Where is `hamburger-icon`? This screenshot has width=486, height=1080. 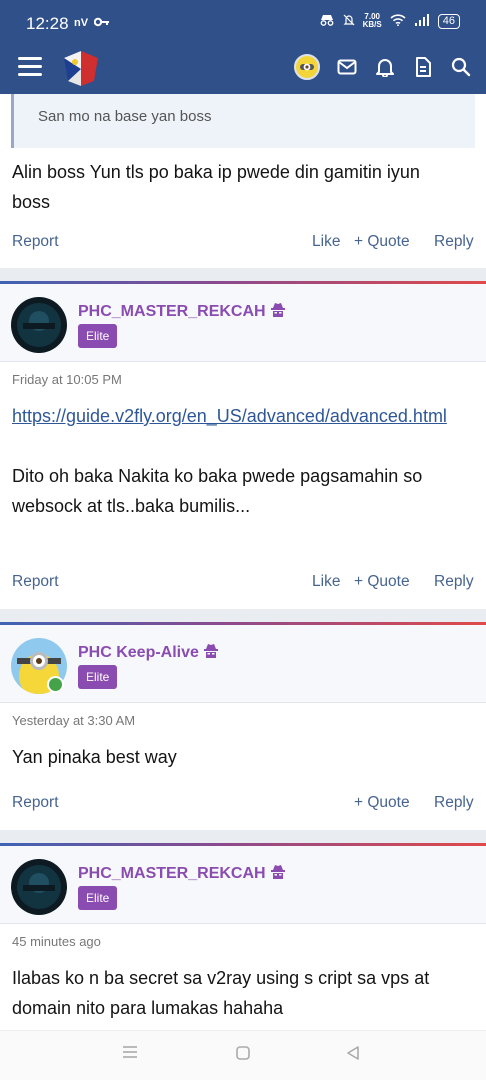 hamburger-icon is located at coordinates (30, 67).